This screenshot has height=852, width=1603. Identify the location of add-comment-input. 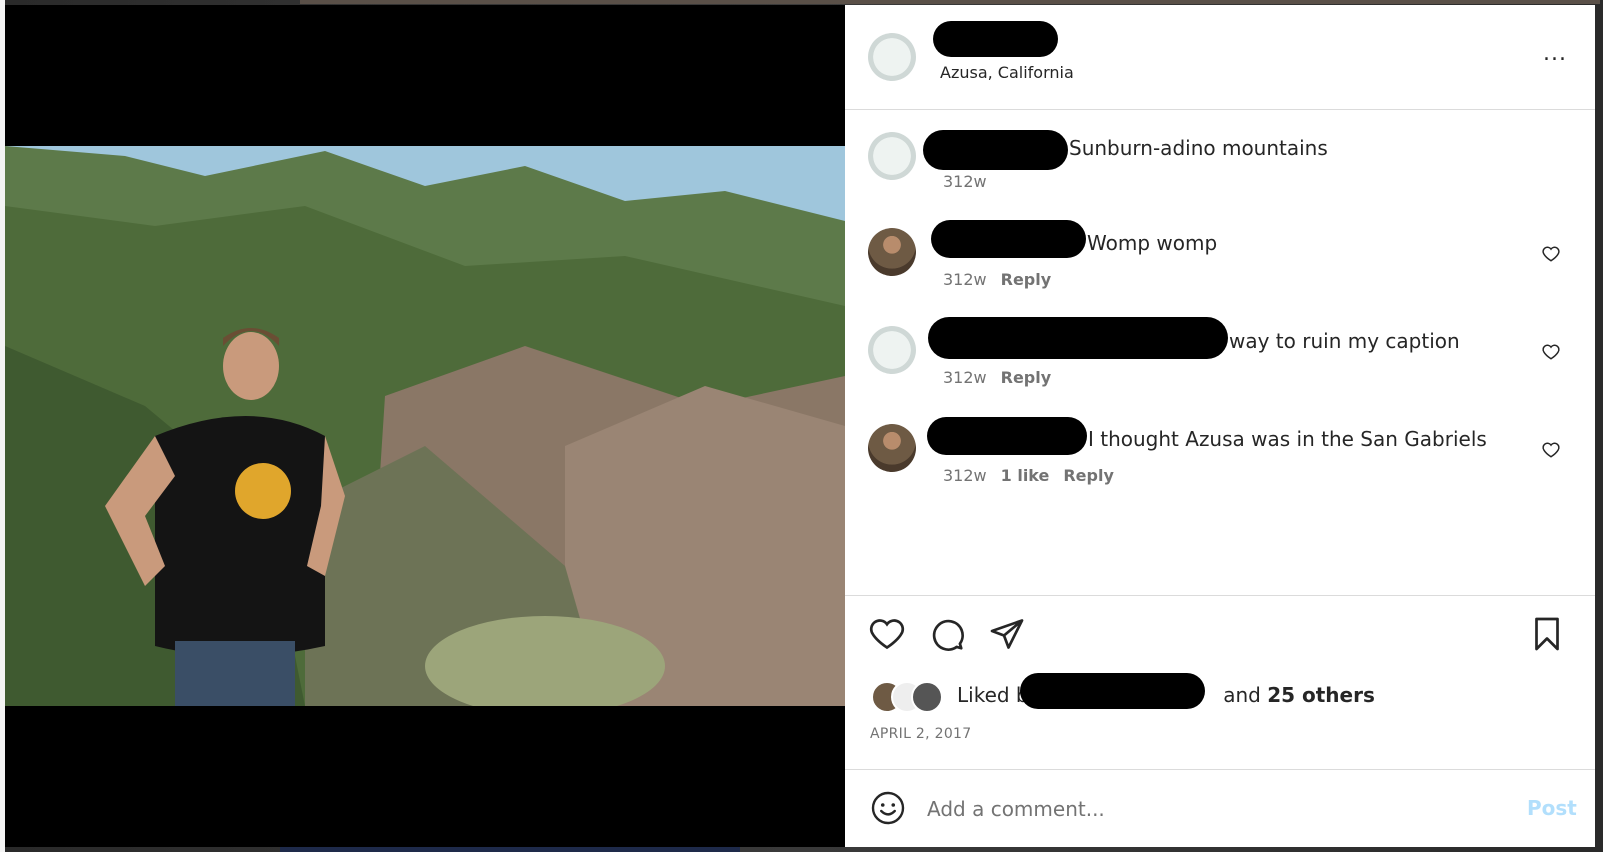
(1207, 809).